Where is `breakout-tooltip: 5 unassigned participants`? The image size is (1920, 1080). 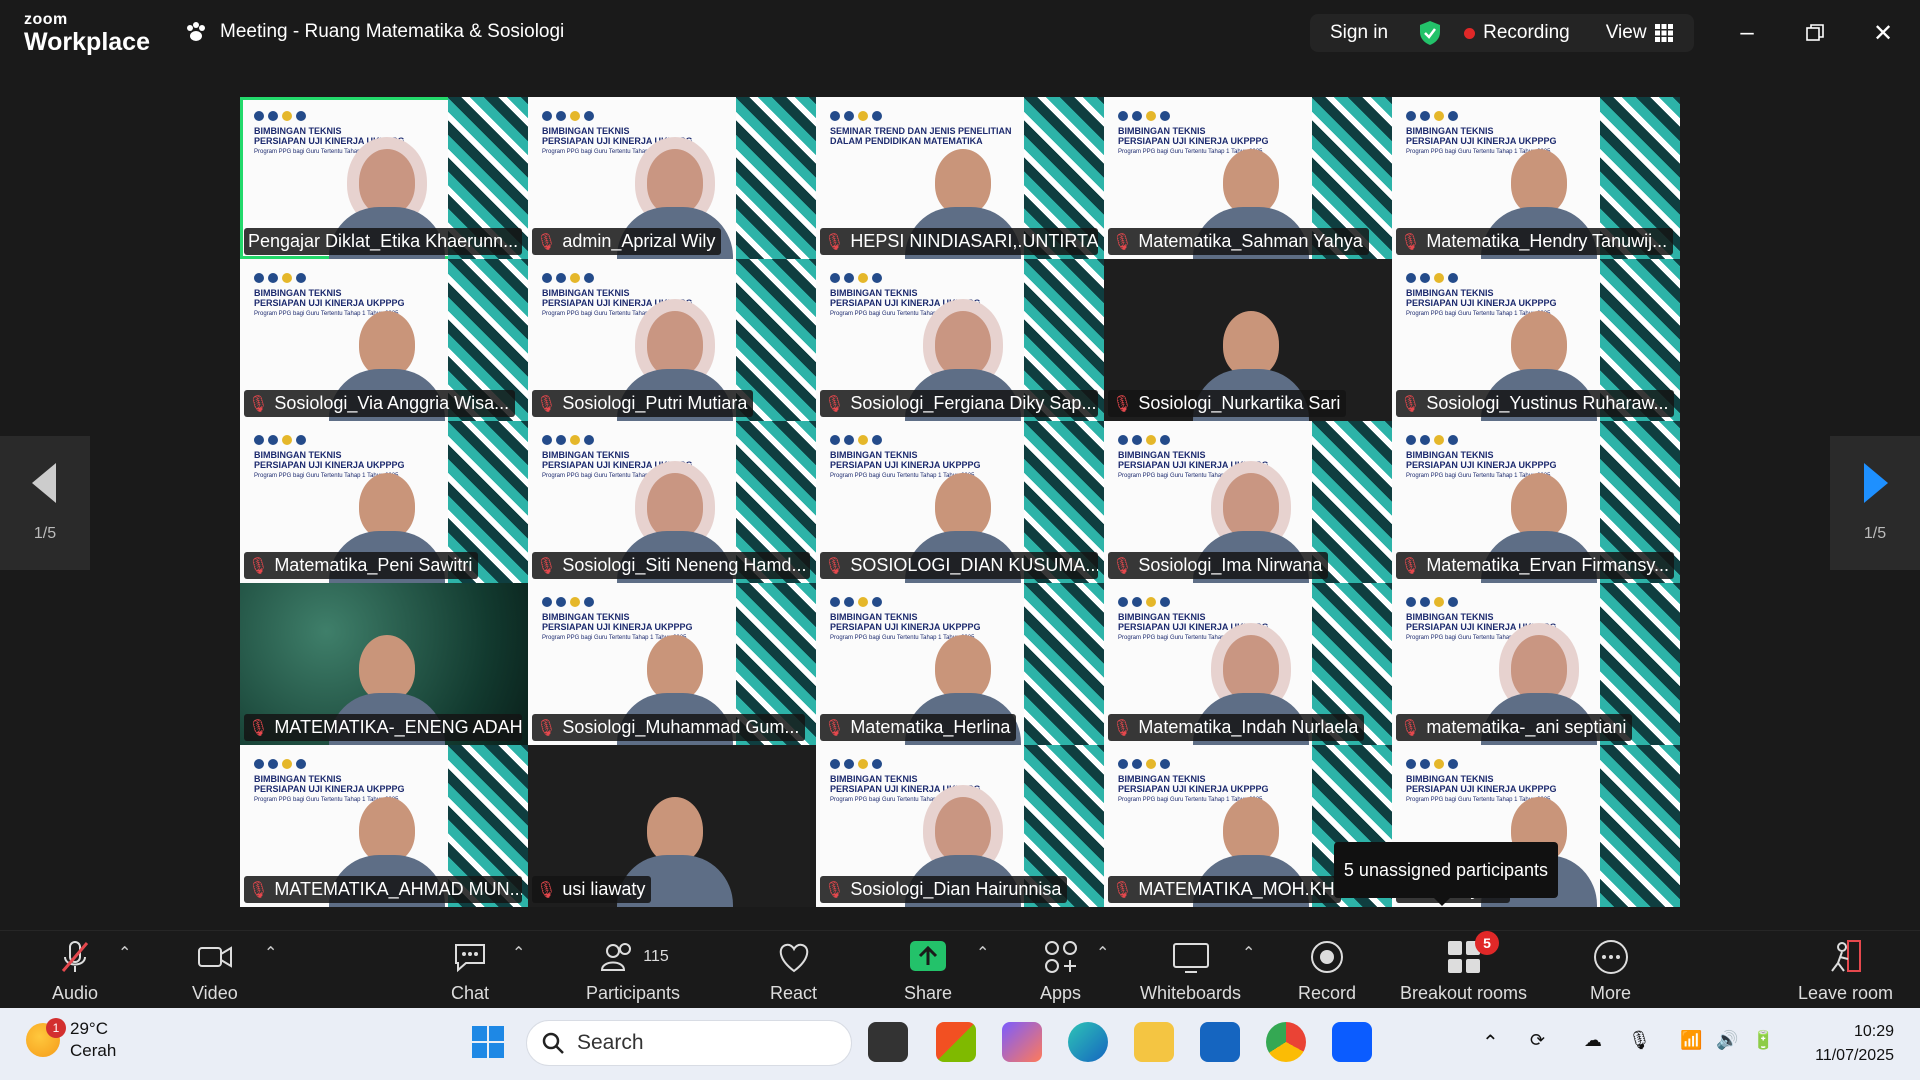 breakout-tooltip: 5 unassigned participants is located at coordinates (1446, 874).